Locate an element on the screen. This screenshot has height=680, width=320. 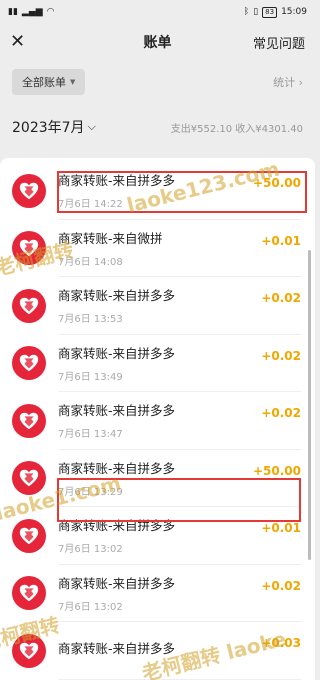
status-right: ᛒ ▯ 83 15:09 is located at coordinates (275, 12).